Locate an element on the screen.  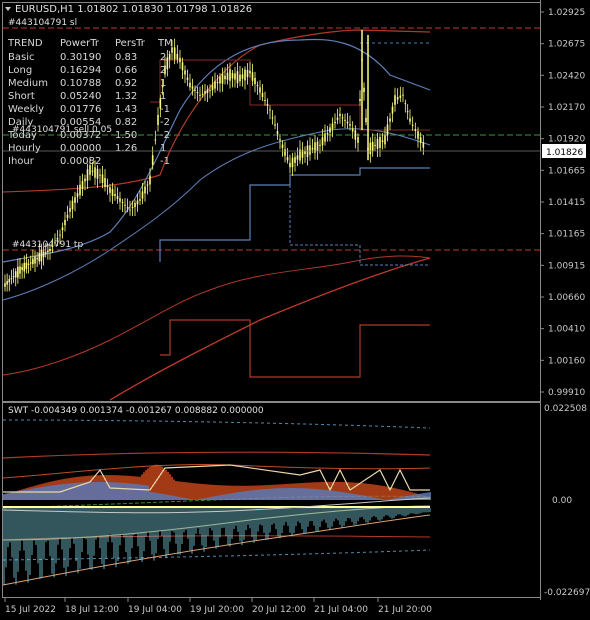
price-tick-label: 1.00410 is located at coordinates (566, 330).